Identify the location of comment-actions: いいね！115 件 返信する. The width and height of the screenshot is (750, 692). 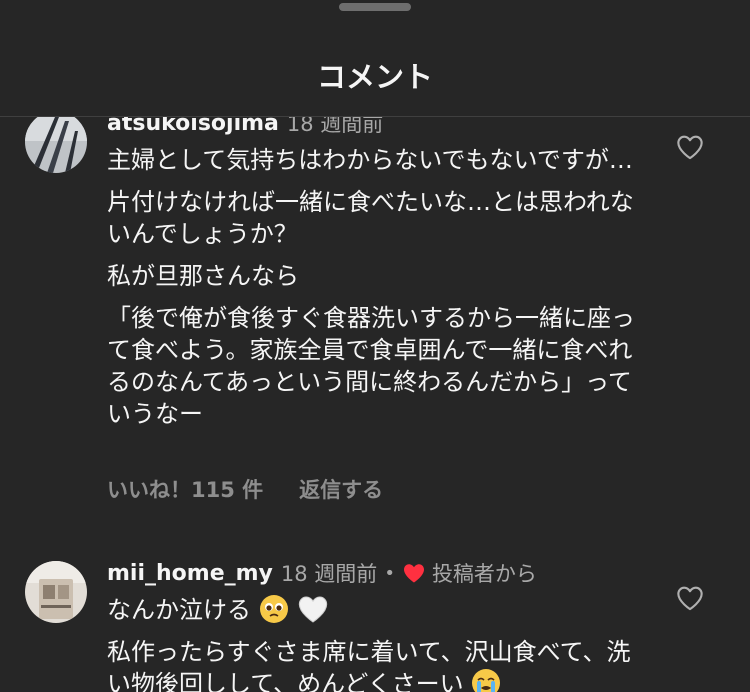
(245, 489).